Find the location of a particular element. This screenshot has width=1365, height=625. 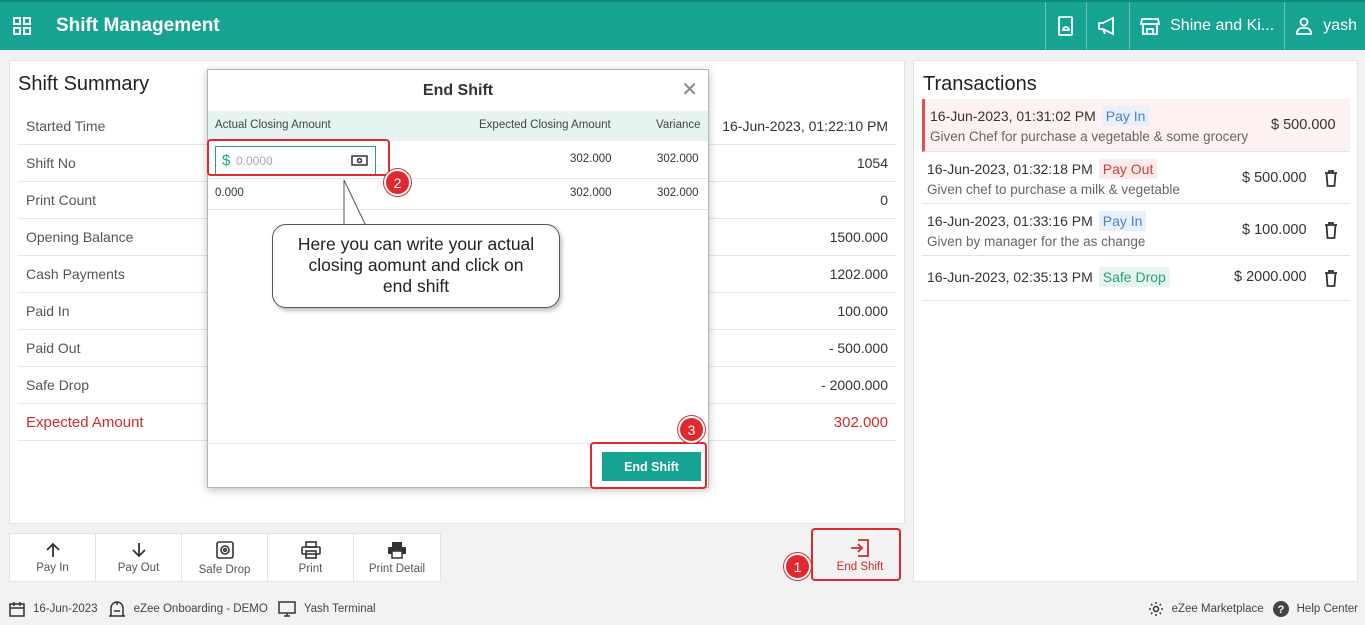

step-marker-3: 3 is located at coordinates (691, 429).